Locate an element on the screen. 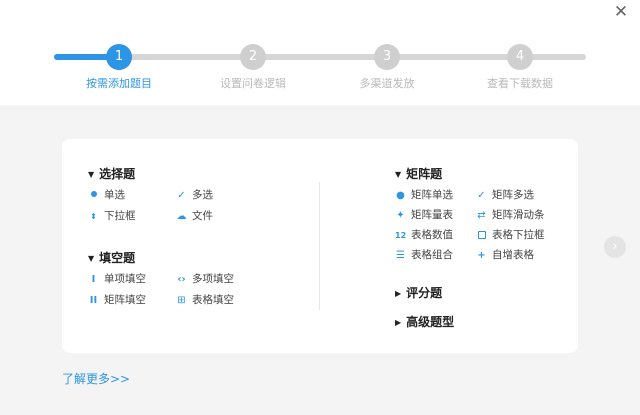 This screenshot has width=640, height=415. group-score: ▶ 评分题 is located at coordinates (418, 293).